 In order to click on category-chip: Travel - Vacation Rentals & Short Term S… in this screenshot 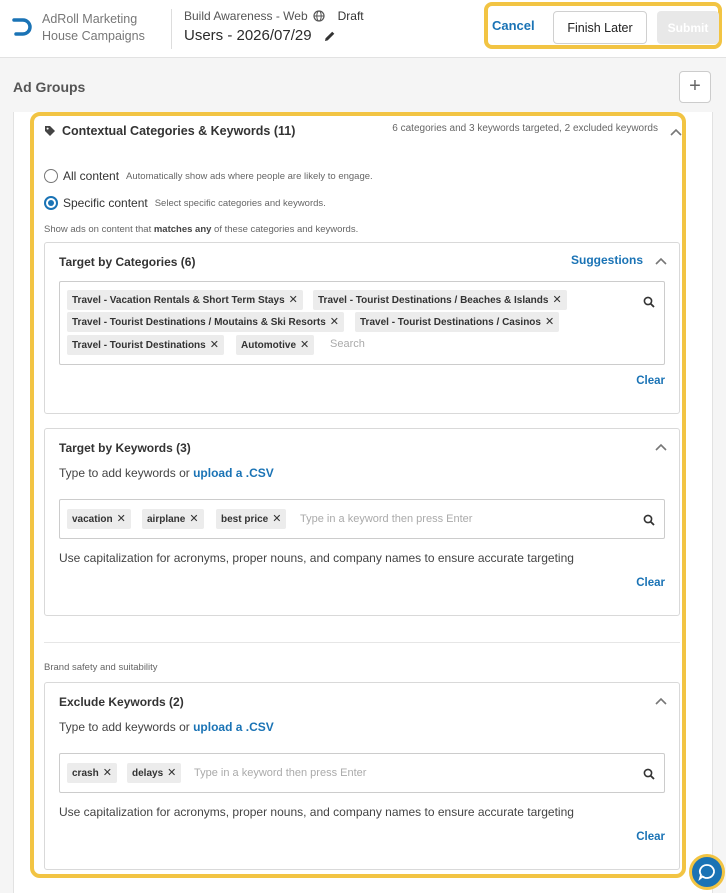, I will do `click(185, 300)`.